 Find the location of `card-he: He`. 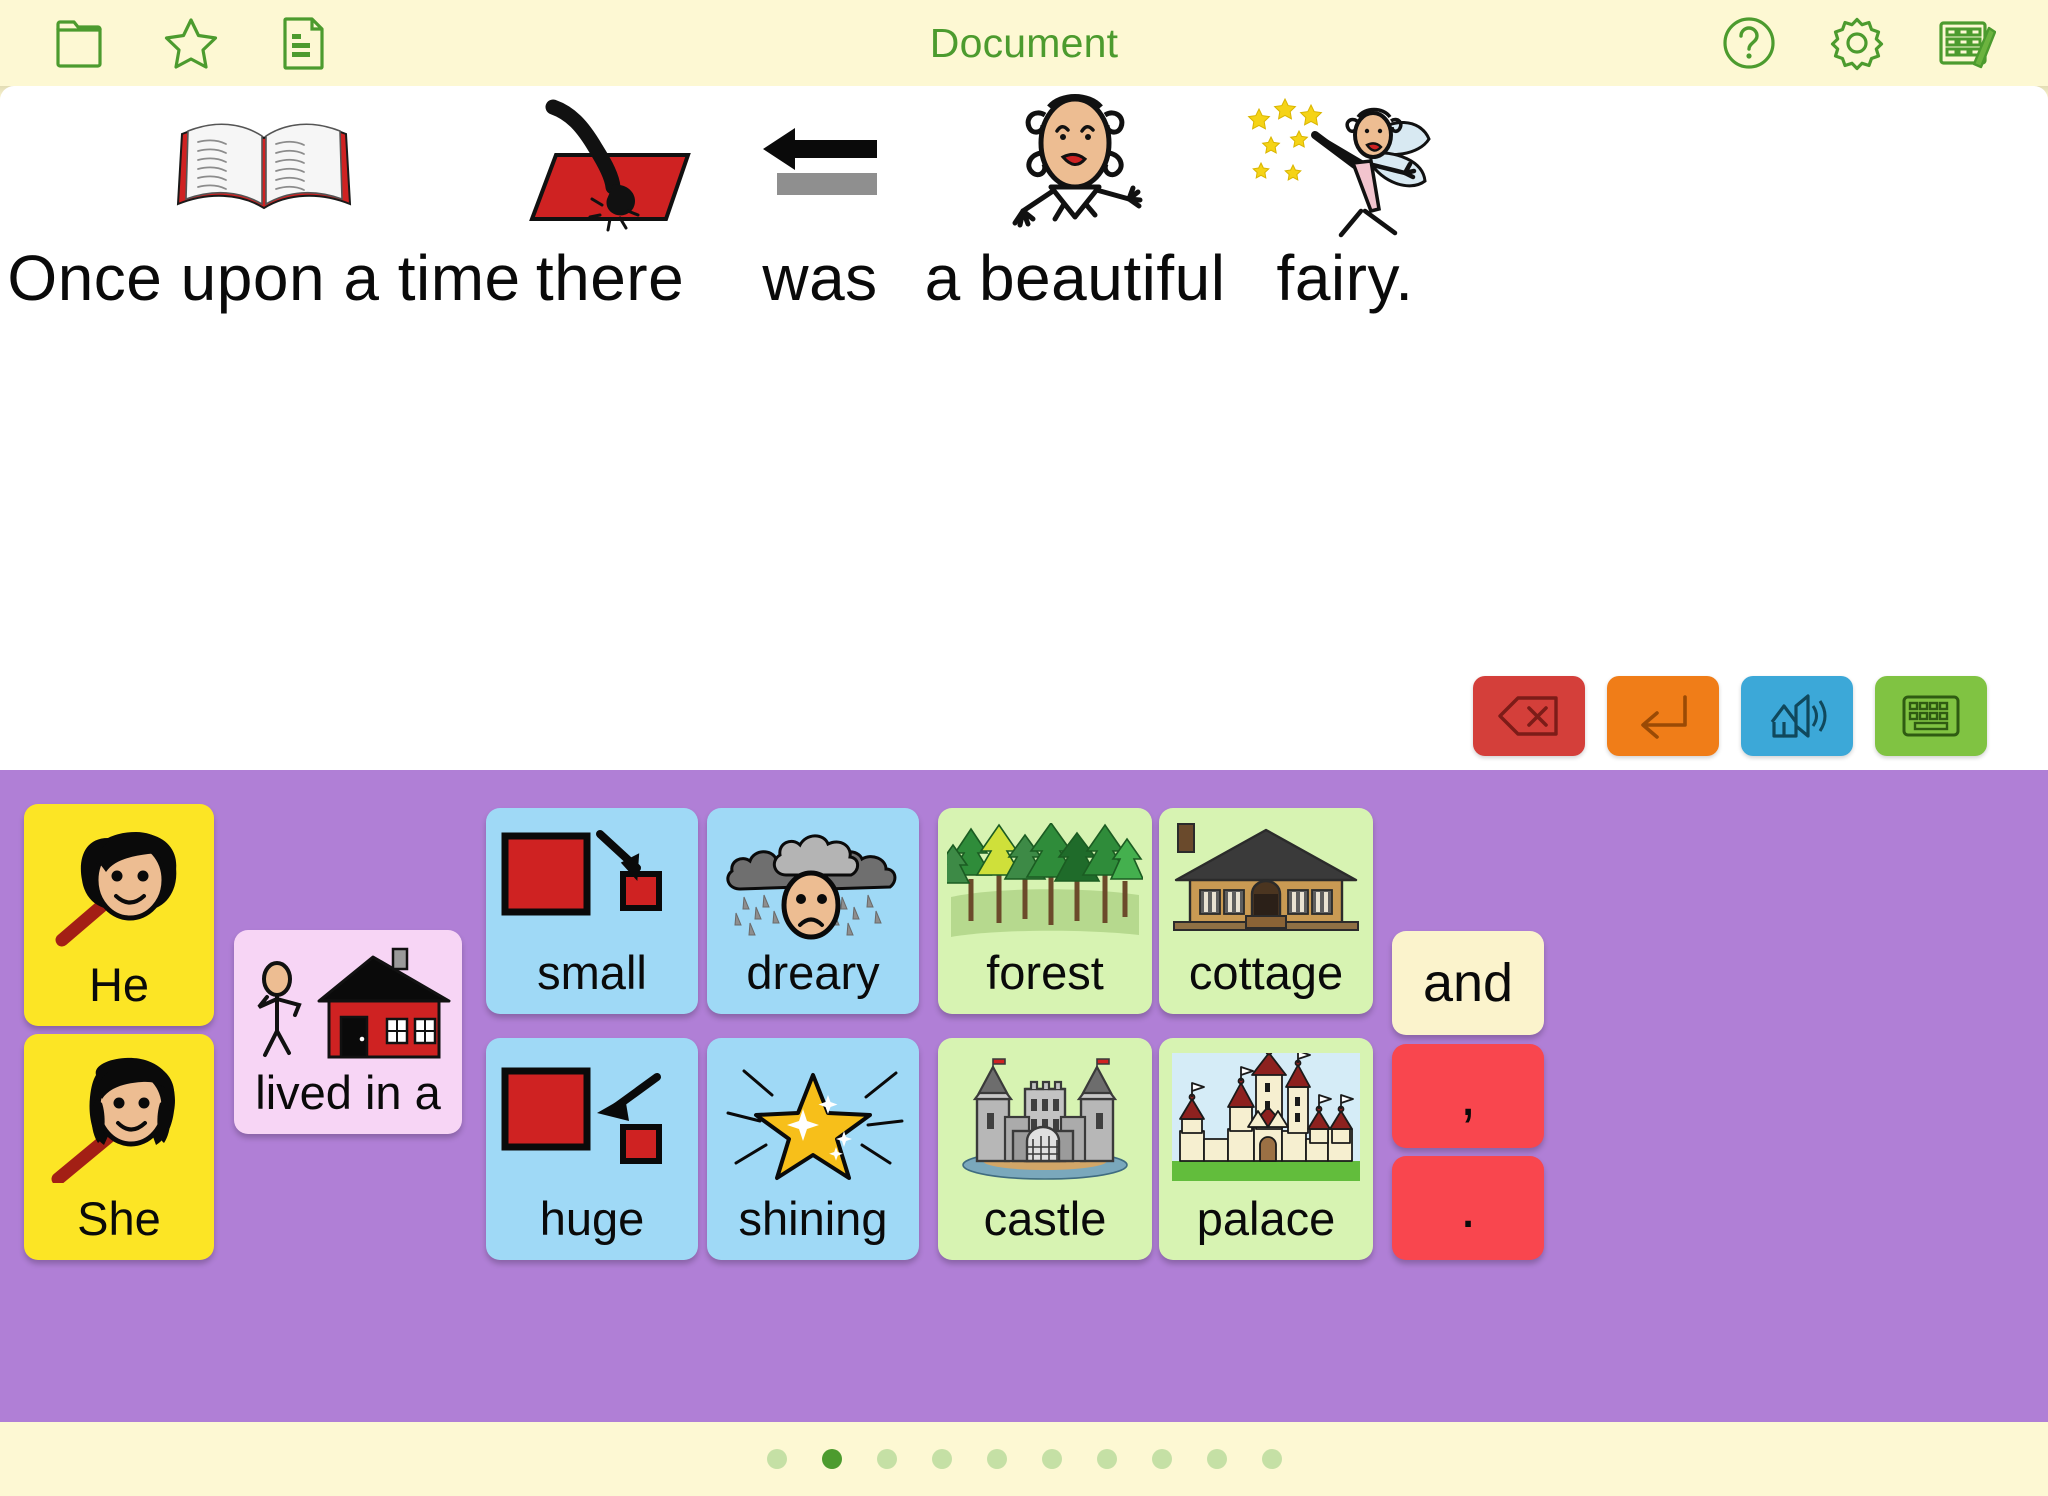

card-he: He is located at coordinates (119, 915).